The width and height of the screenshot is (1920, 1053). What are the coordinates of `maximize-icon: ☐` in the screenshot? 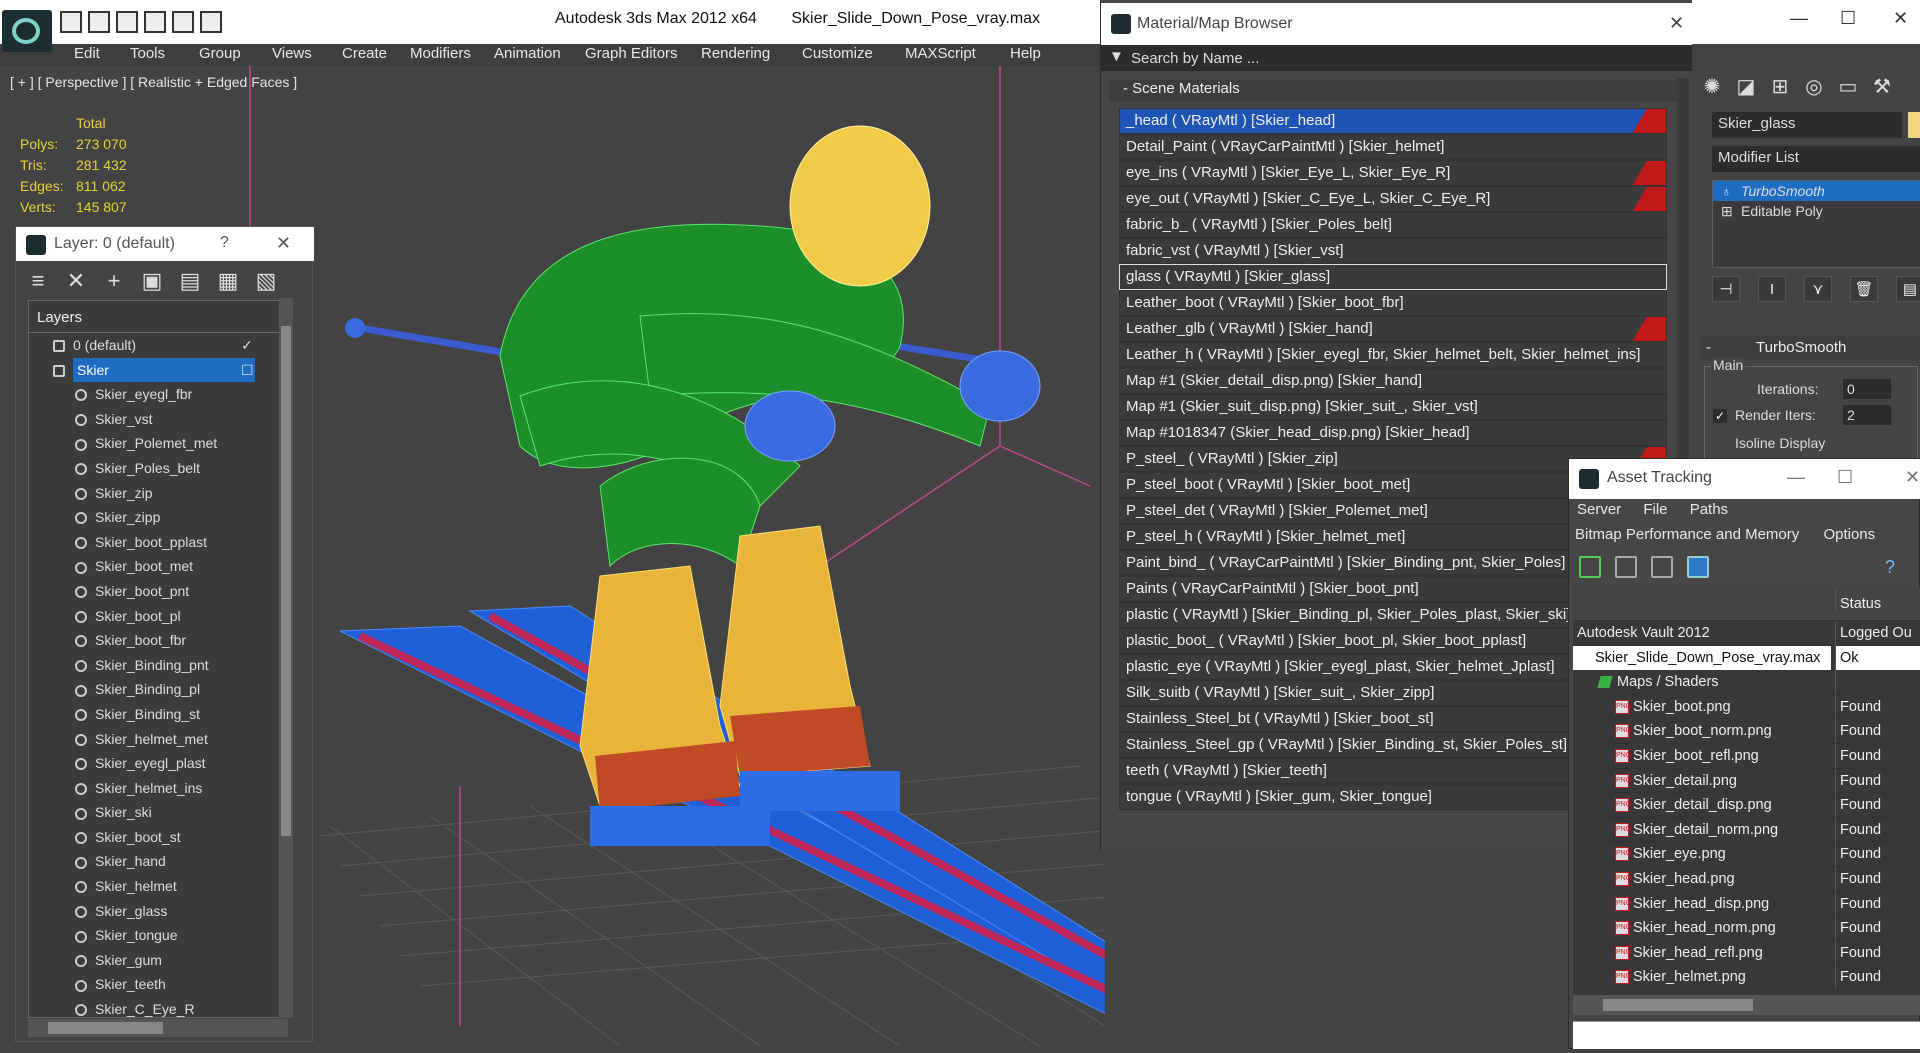 It's located at (1845, 477).